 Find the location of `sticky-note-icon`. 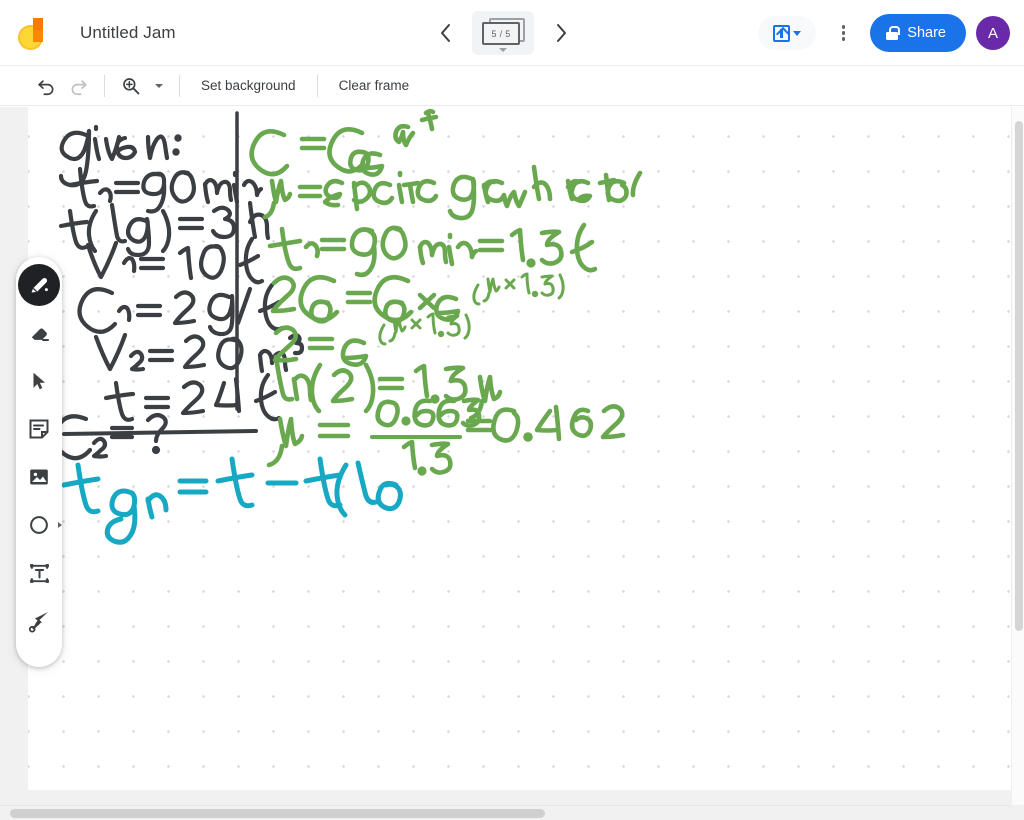

sticky-note-icon is located at coordinates (39, 429).